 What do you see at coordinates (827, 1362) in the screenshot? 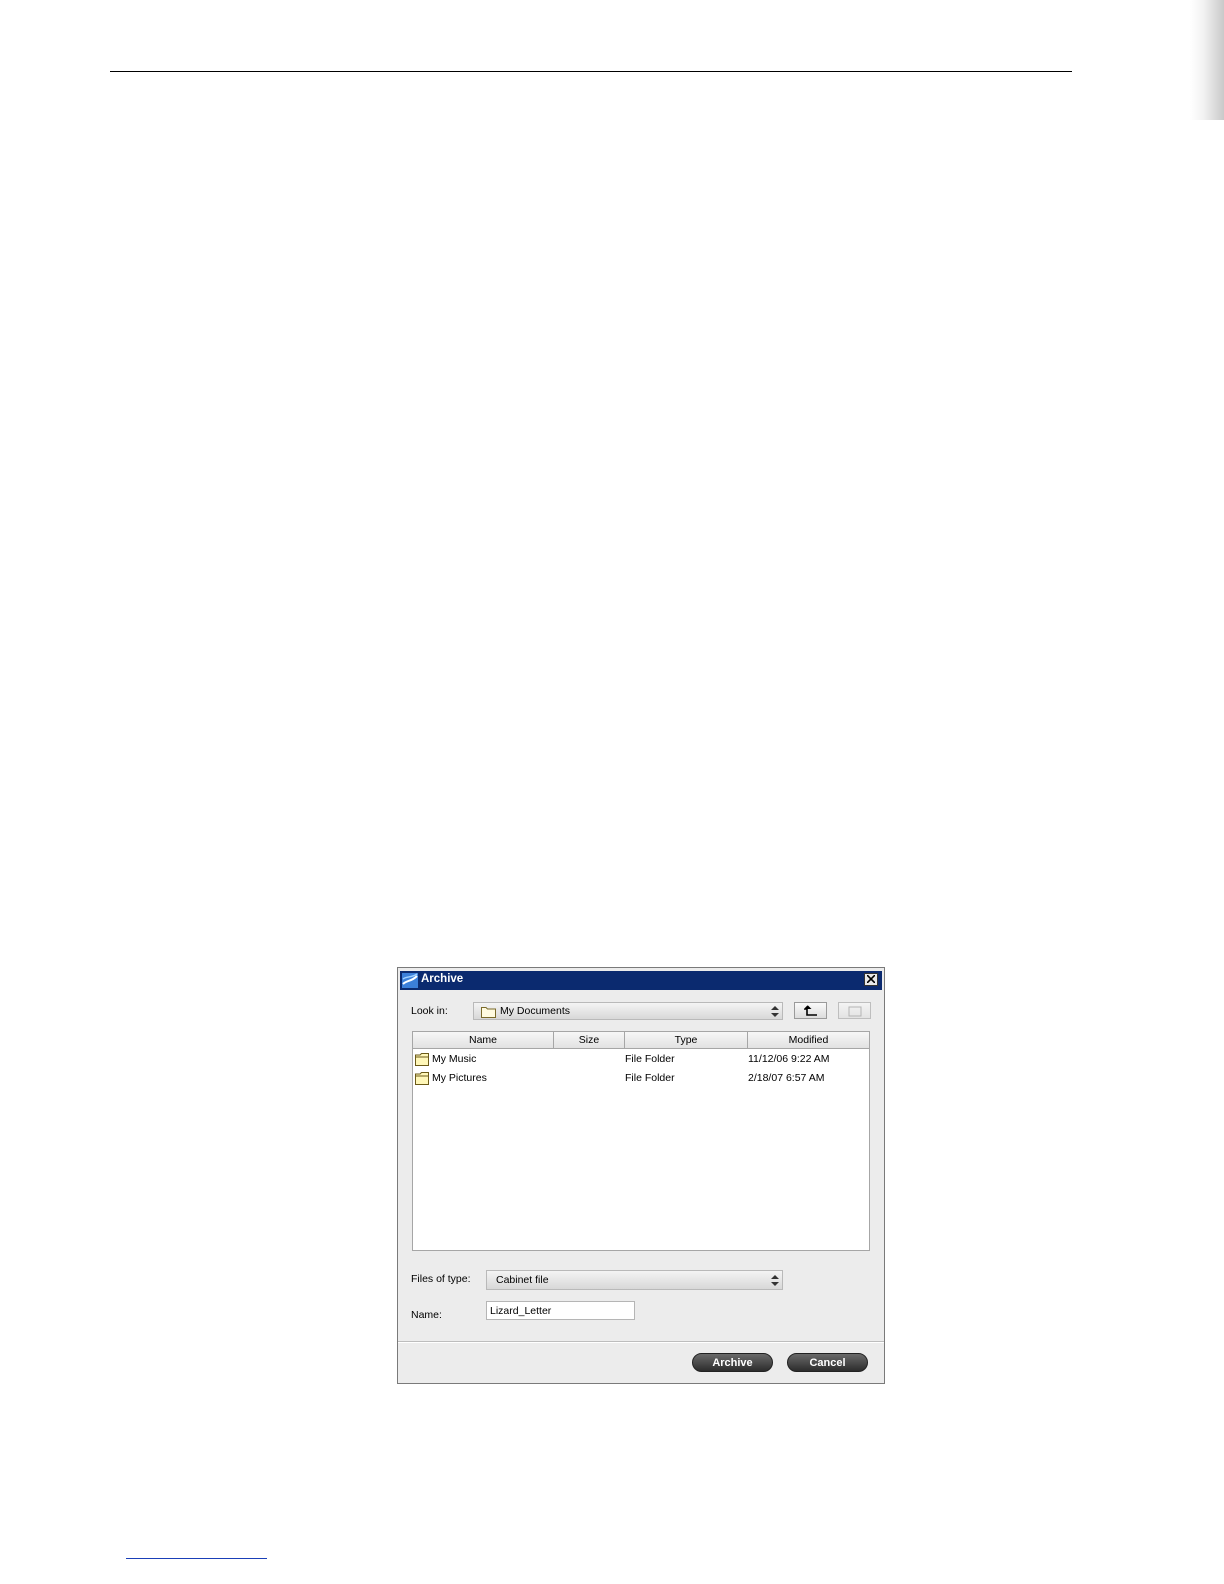
I see `cancel-button: Cancel` at bounding box center [827, 1362].